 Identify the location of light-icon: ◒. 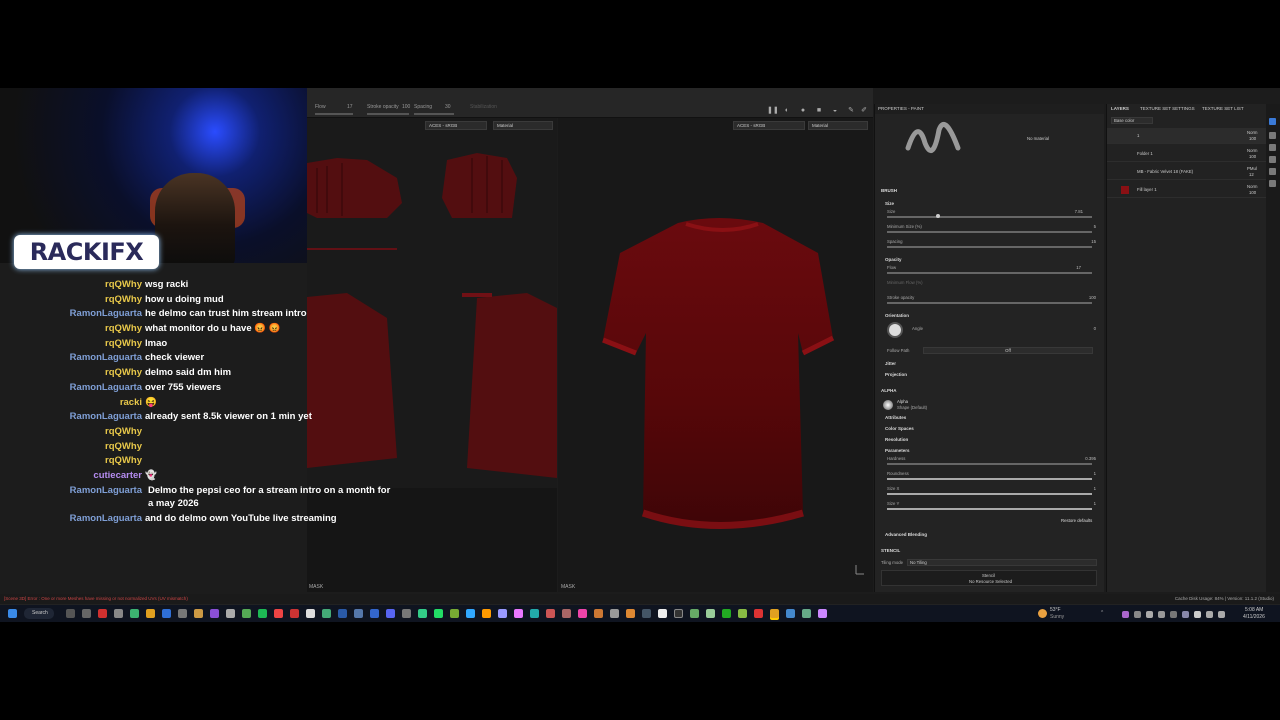
(835, 111).